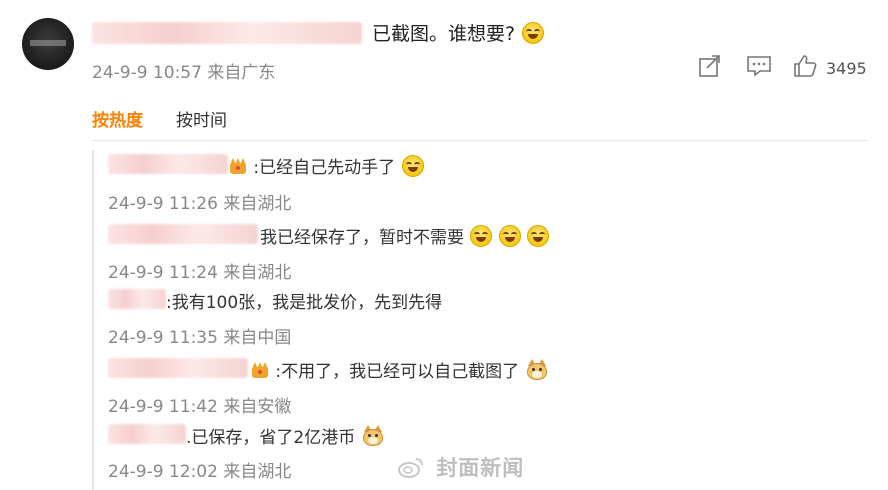  Describe the element at coordinates (163, 204) in the screenshot. I see `reply-time: 24-9-9 11:26` at that location.